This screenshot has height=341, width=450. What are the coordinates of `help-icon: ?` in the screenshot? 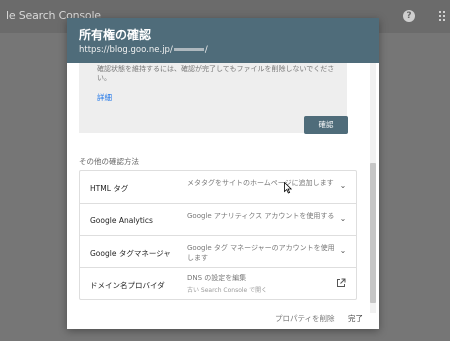 It's located at (409, 16).